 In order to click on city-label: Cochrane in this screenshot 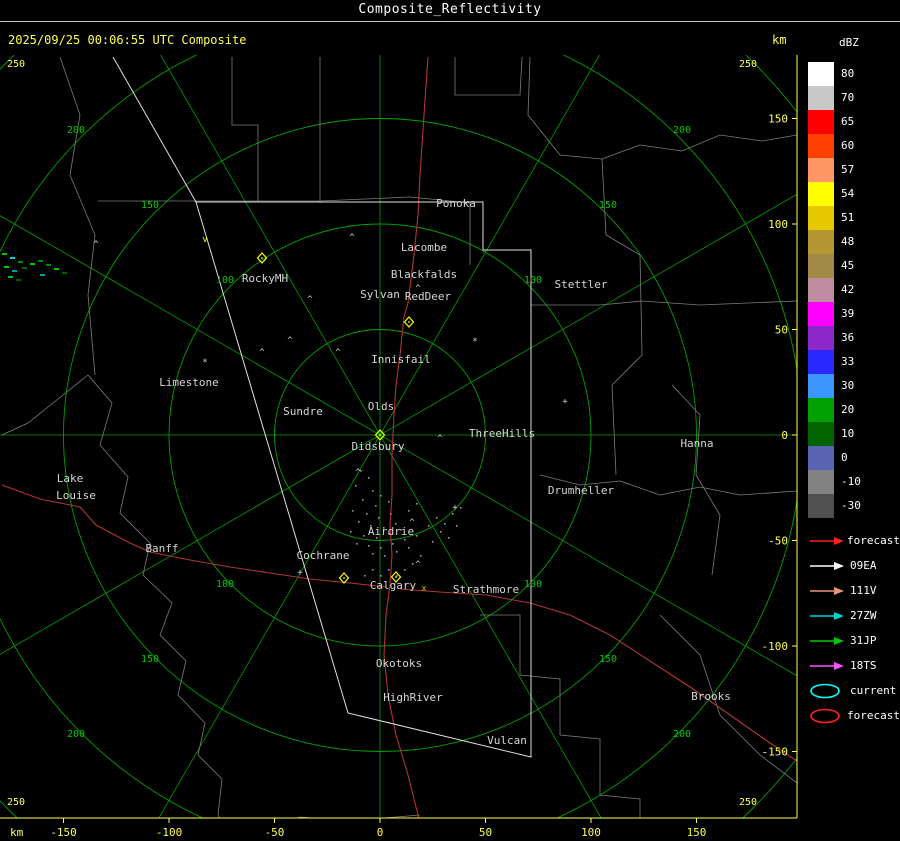, I will do `click(323, 555)`.